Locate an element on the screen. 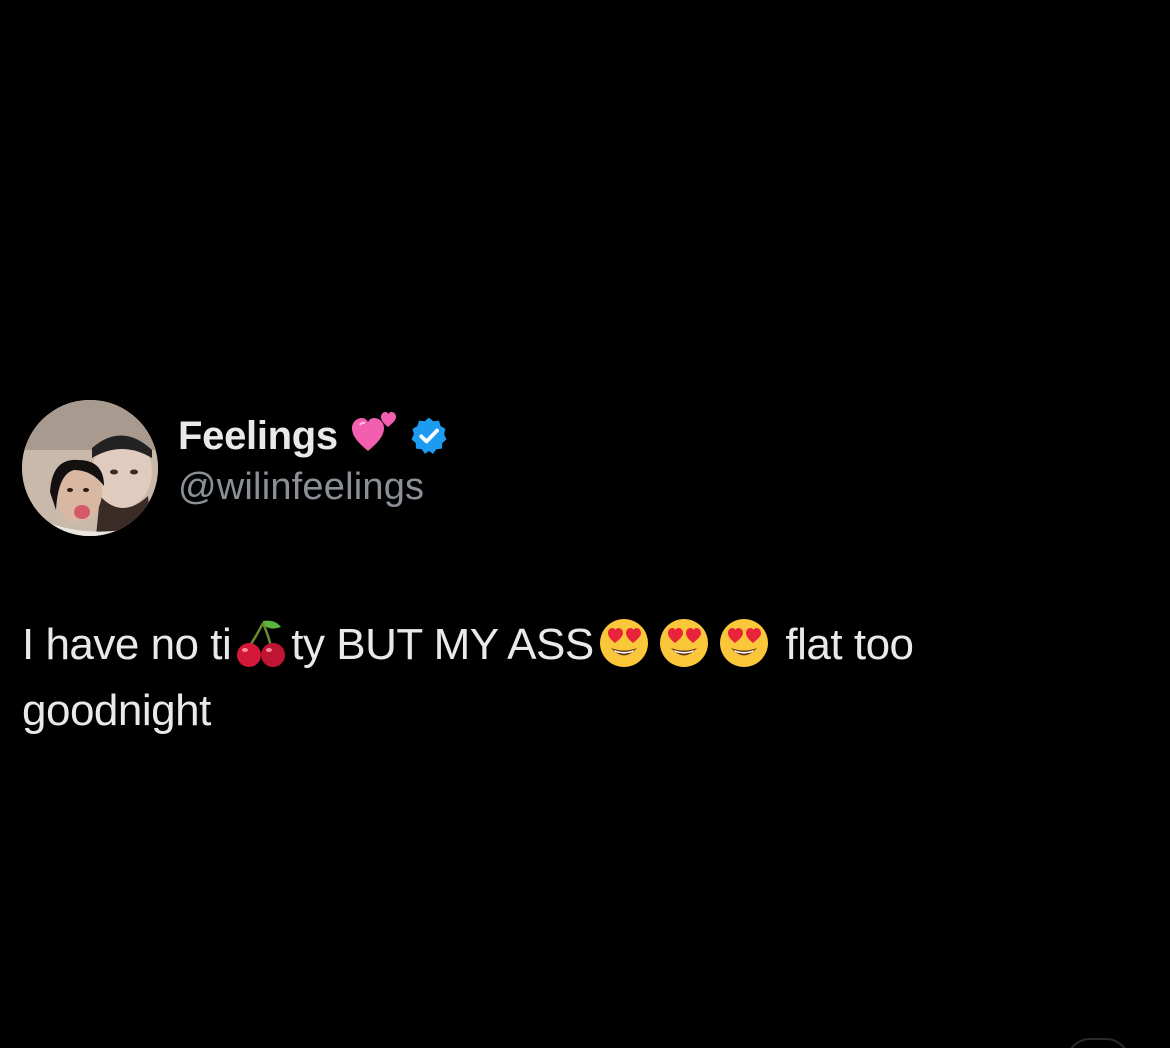 The height and width of the screenshot is (1048, 1170). verified-badge-icon is located at coordinates (429, 436).